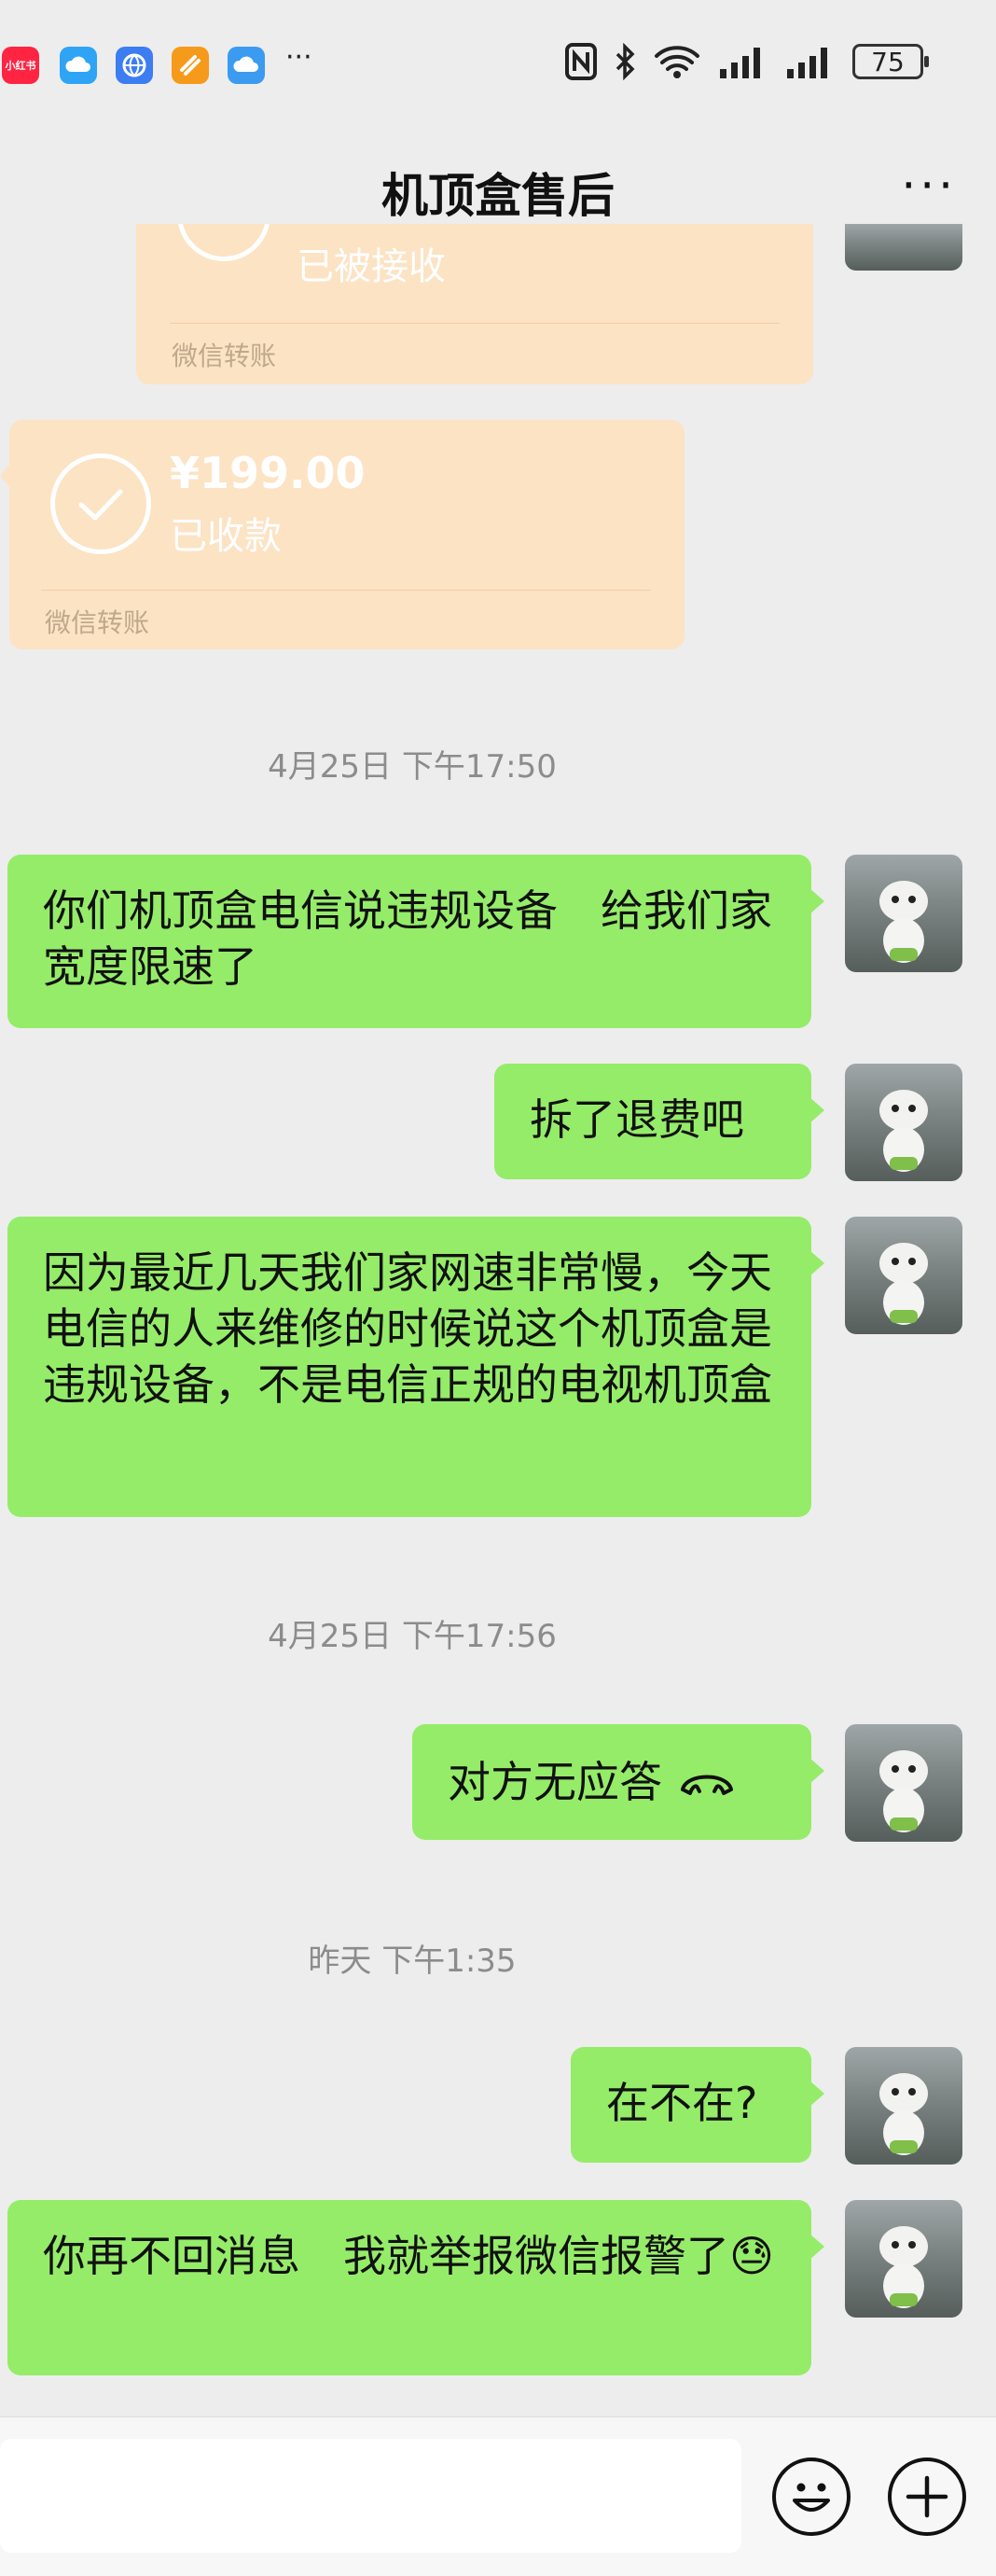 The height and width of the screenshot is (2576, 996). What do you see at coordinates (677, 62) in the screenshot?
I see `wifi-icon` at bounding box center [677, 62].